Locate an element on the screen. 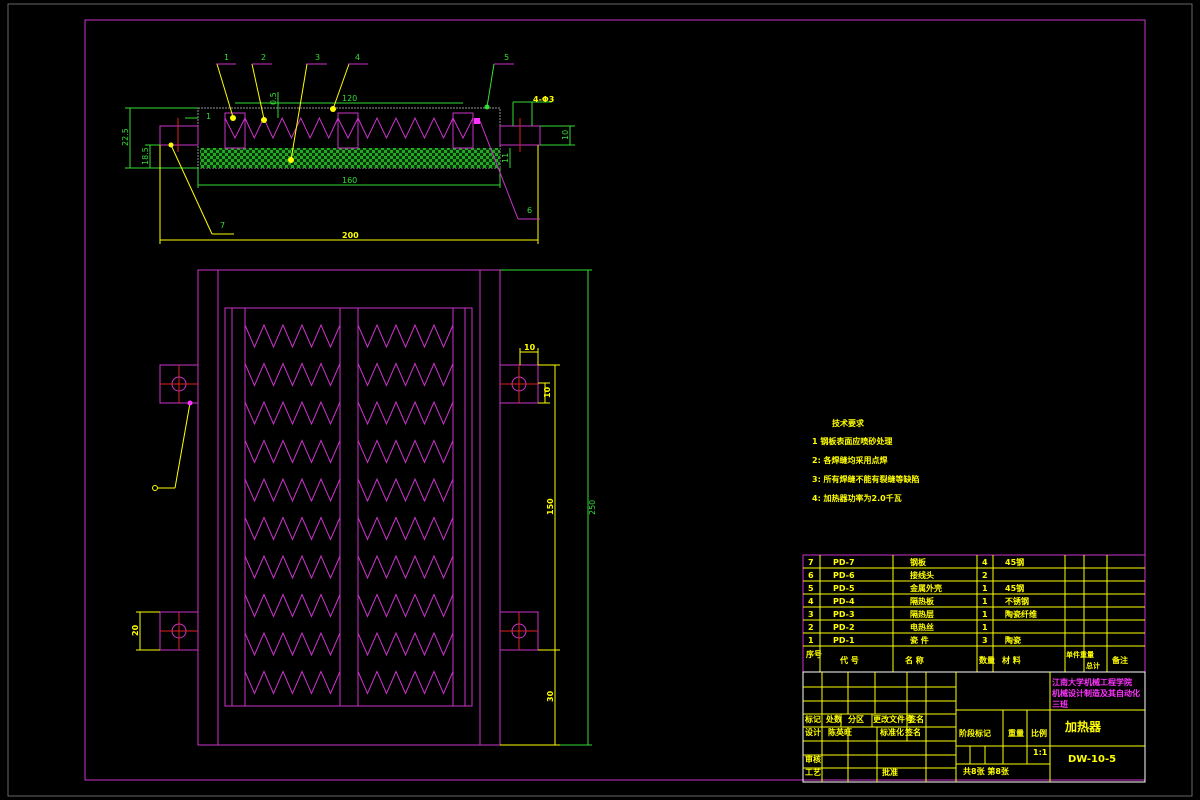  label-approve: 批准 is located at coordinates (890, 772).